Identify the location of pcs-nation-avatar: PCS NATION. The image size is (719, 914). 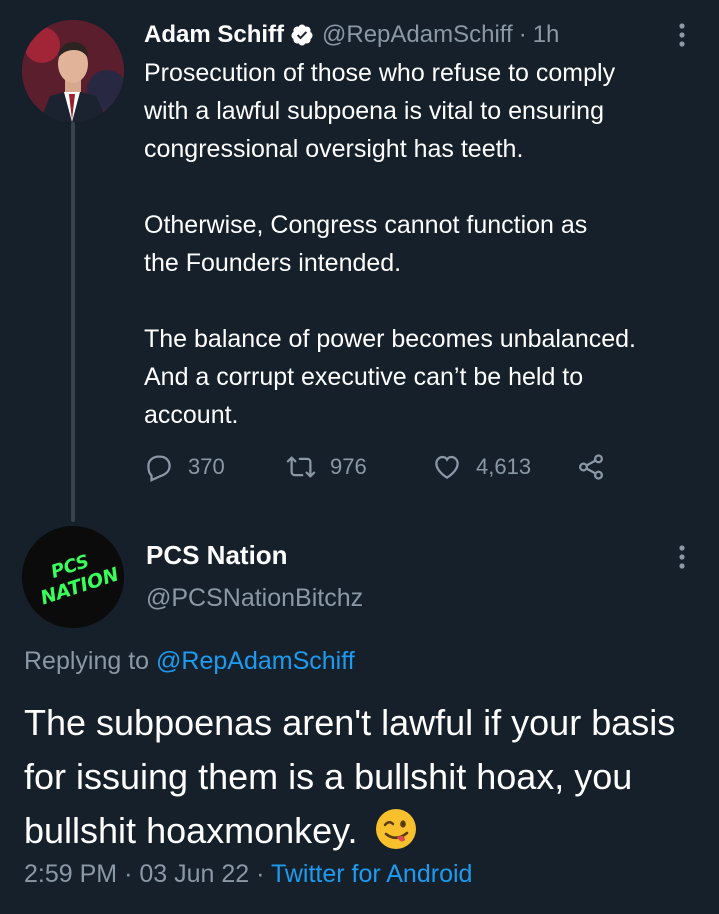
(73, 577).